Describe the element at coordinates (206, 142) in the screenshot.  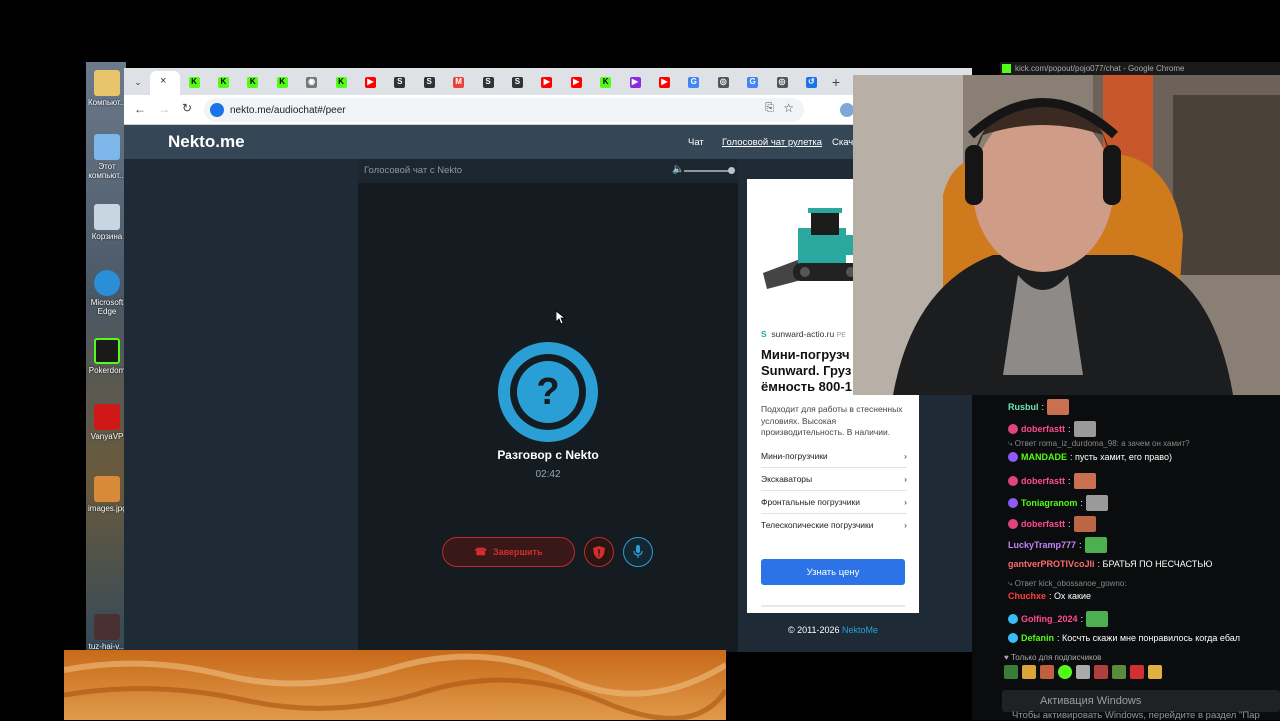
I see `site-logo: Nekto.me` at that location.